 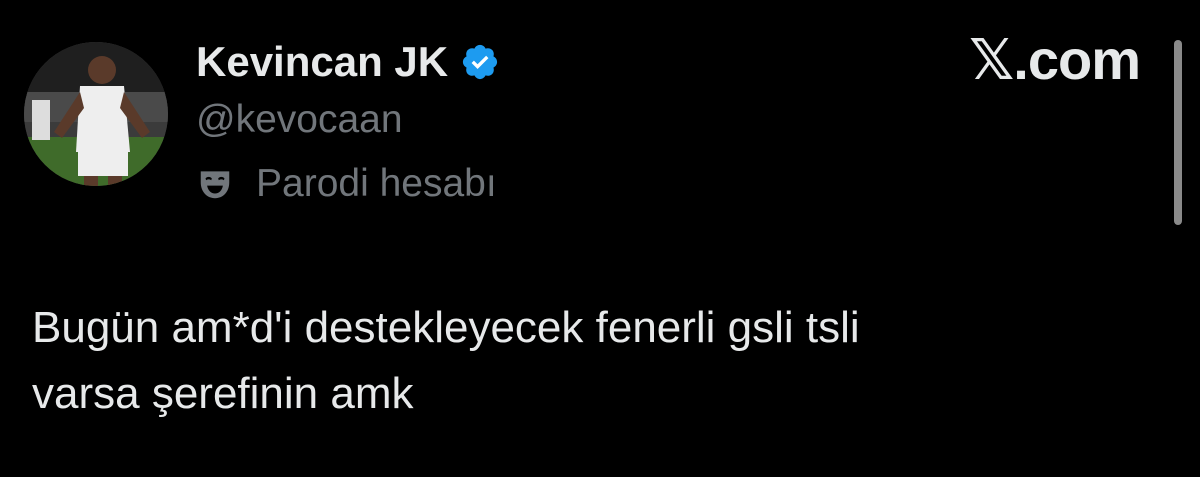 What do you see at coordinates (322, 62) in the screenshot?
I see `display-name: Kevincan JK` at bounding box center [322, 62].